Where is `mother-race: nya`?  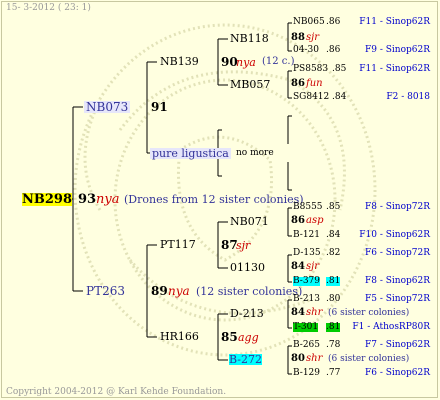 mother-race: nya is located at coordinates (179, 291).